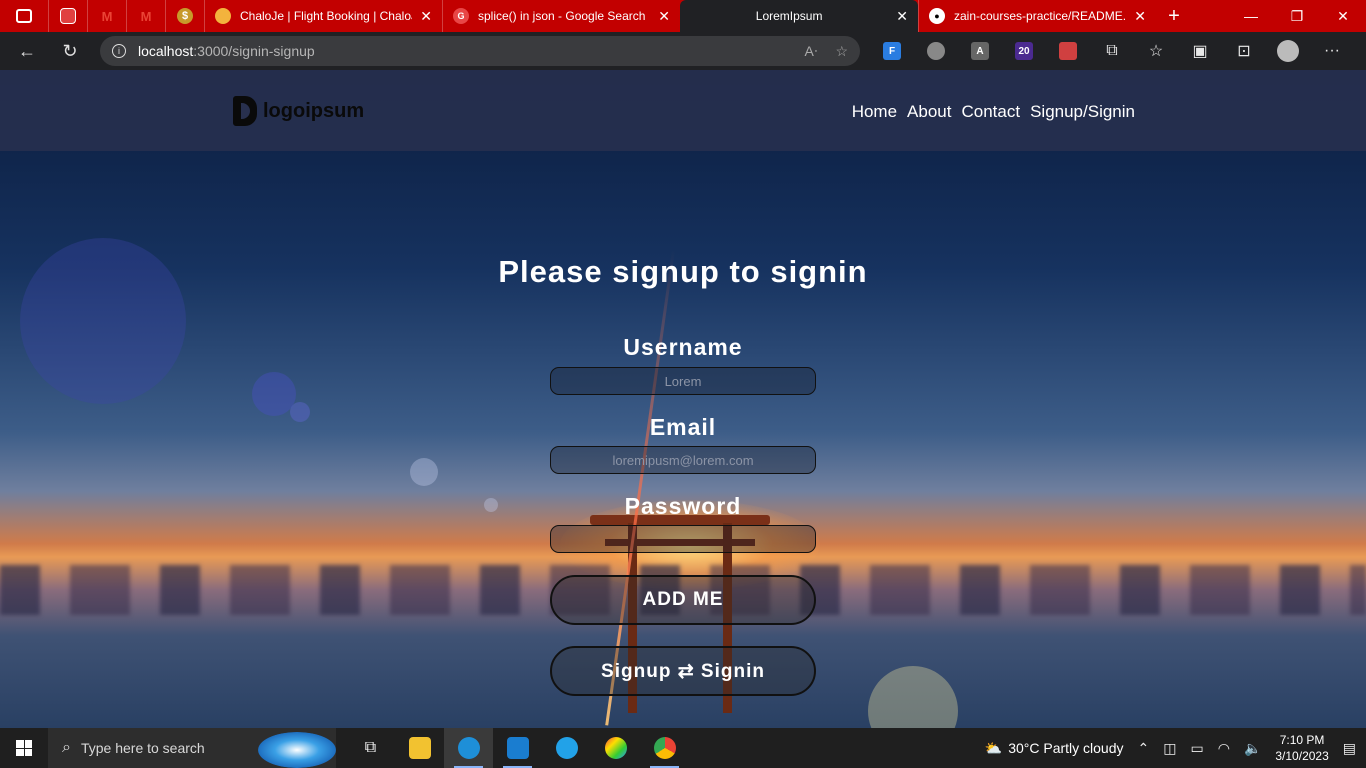 The image size is (1366, 768). I want to click on puzzle-icon: ⧉, so click(1112, 50).